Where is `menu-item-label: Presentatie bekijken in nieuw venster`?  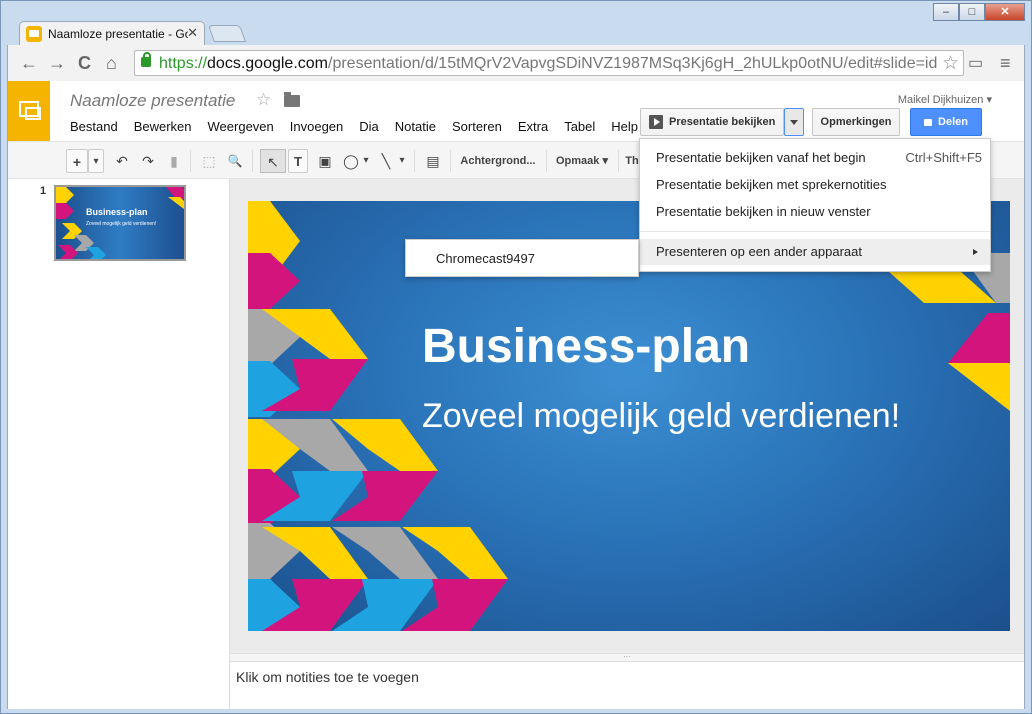 menu-item-label: Presentatie bekijken in nieuw venster is located at coordinates (763, 211).